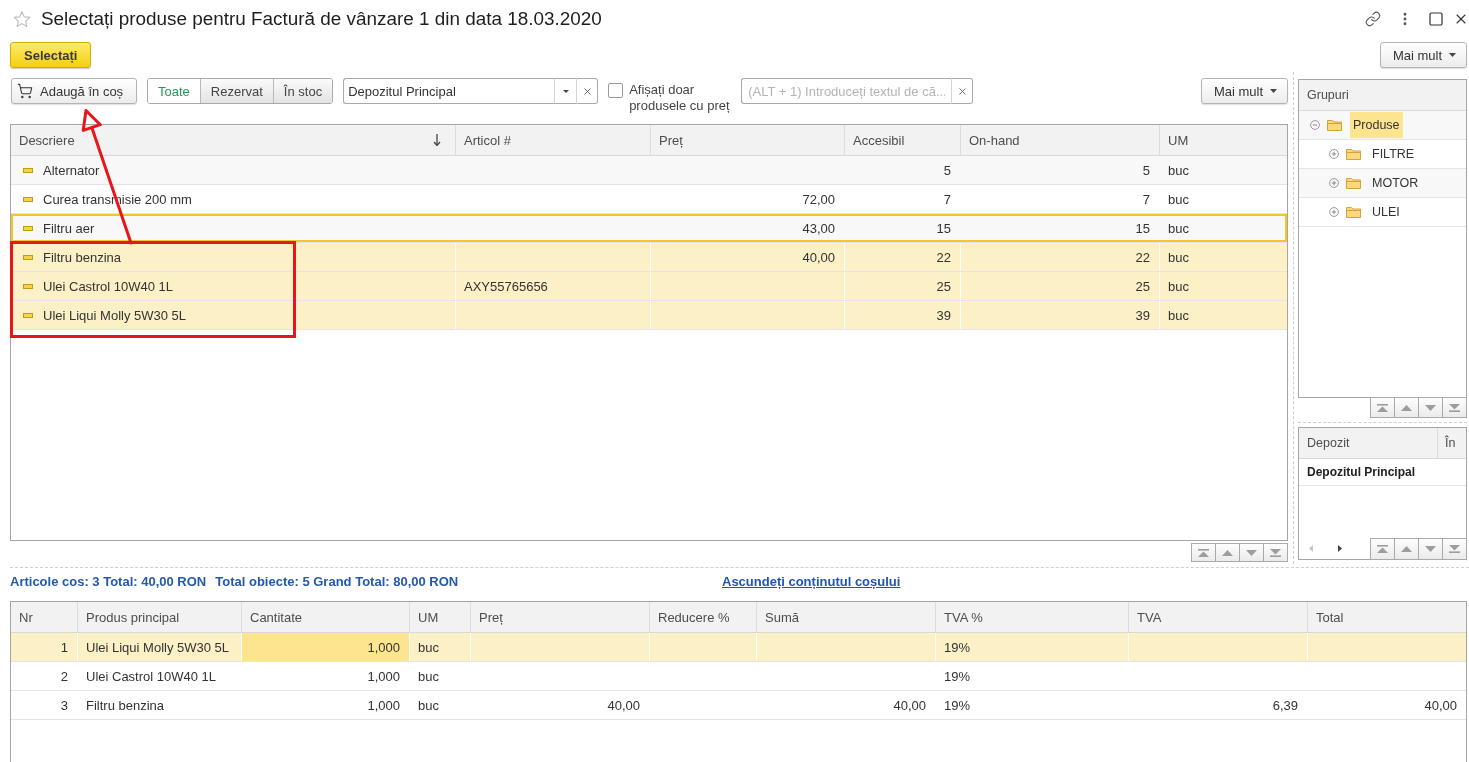 The image size is (1469, 762). Describe the element at coordinates (82, 257) in the screenshot. I see `table-cell: Filtru benzina` at that location.